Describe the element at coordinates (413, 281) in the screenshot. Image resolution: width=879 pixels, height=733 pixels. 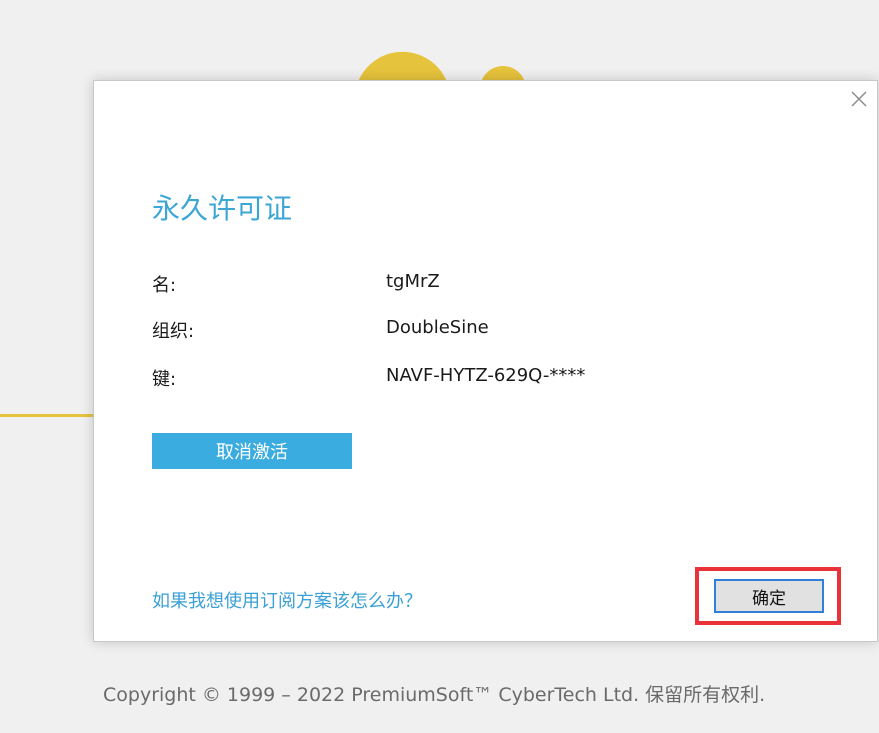
I see `field-value-name: tgMrZ` at that location.